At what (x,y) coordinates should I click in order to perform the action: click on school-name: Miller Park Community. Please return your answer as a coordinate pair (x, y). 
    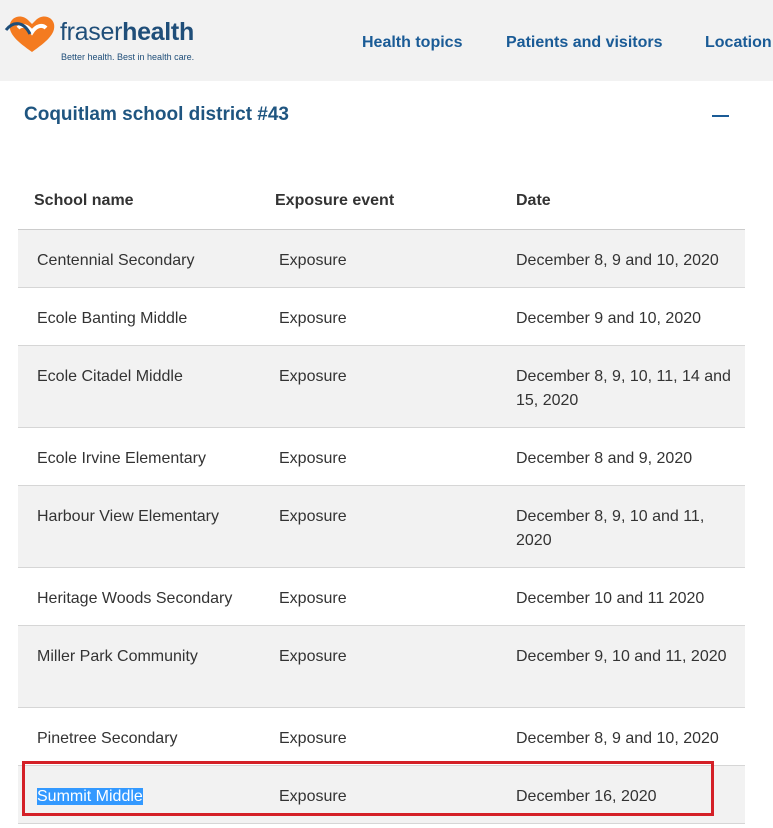
    Looking at the image, I should click on (117, 656).